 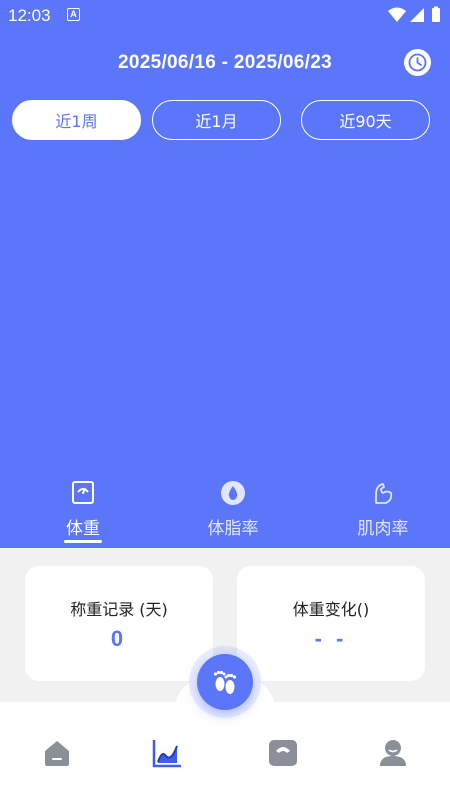 I want to click on tab-week-label: 近1周, so click(x=76, y=121).